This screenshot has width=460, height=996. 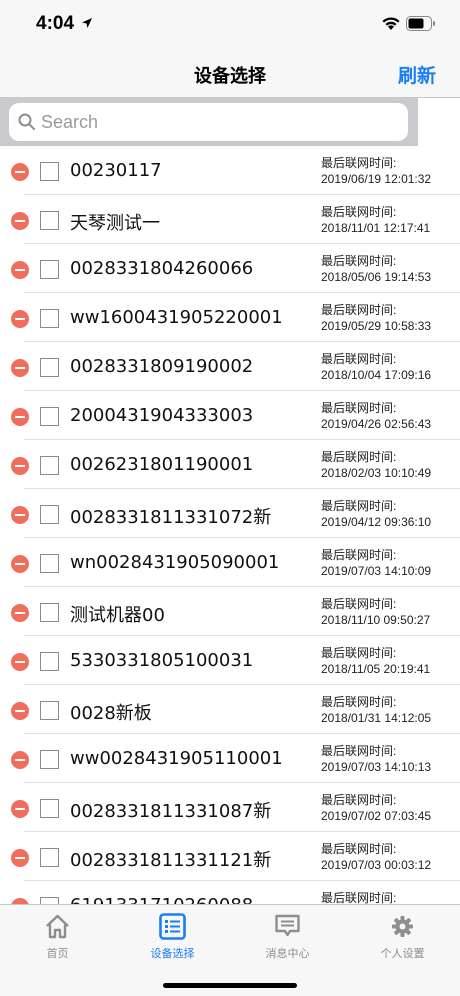 What do you see at coordinates (230, 25) in the screenshot?
I see `status-bar: 4:04` at bounding box center [230, 25].